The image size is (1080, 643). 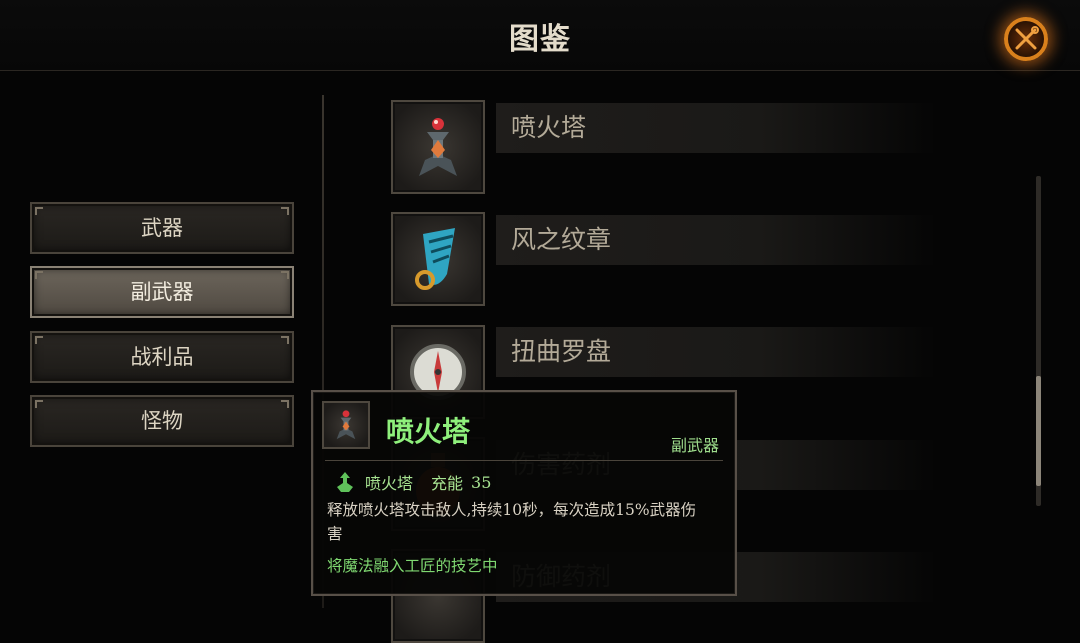 What do you see at coordinates (1038, 341) in the screenshot?
I see `list-scrollbar` at bounding box center [1038, 341].